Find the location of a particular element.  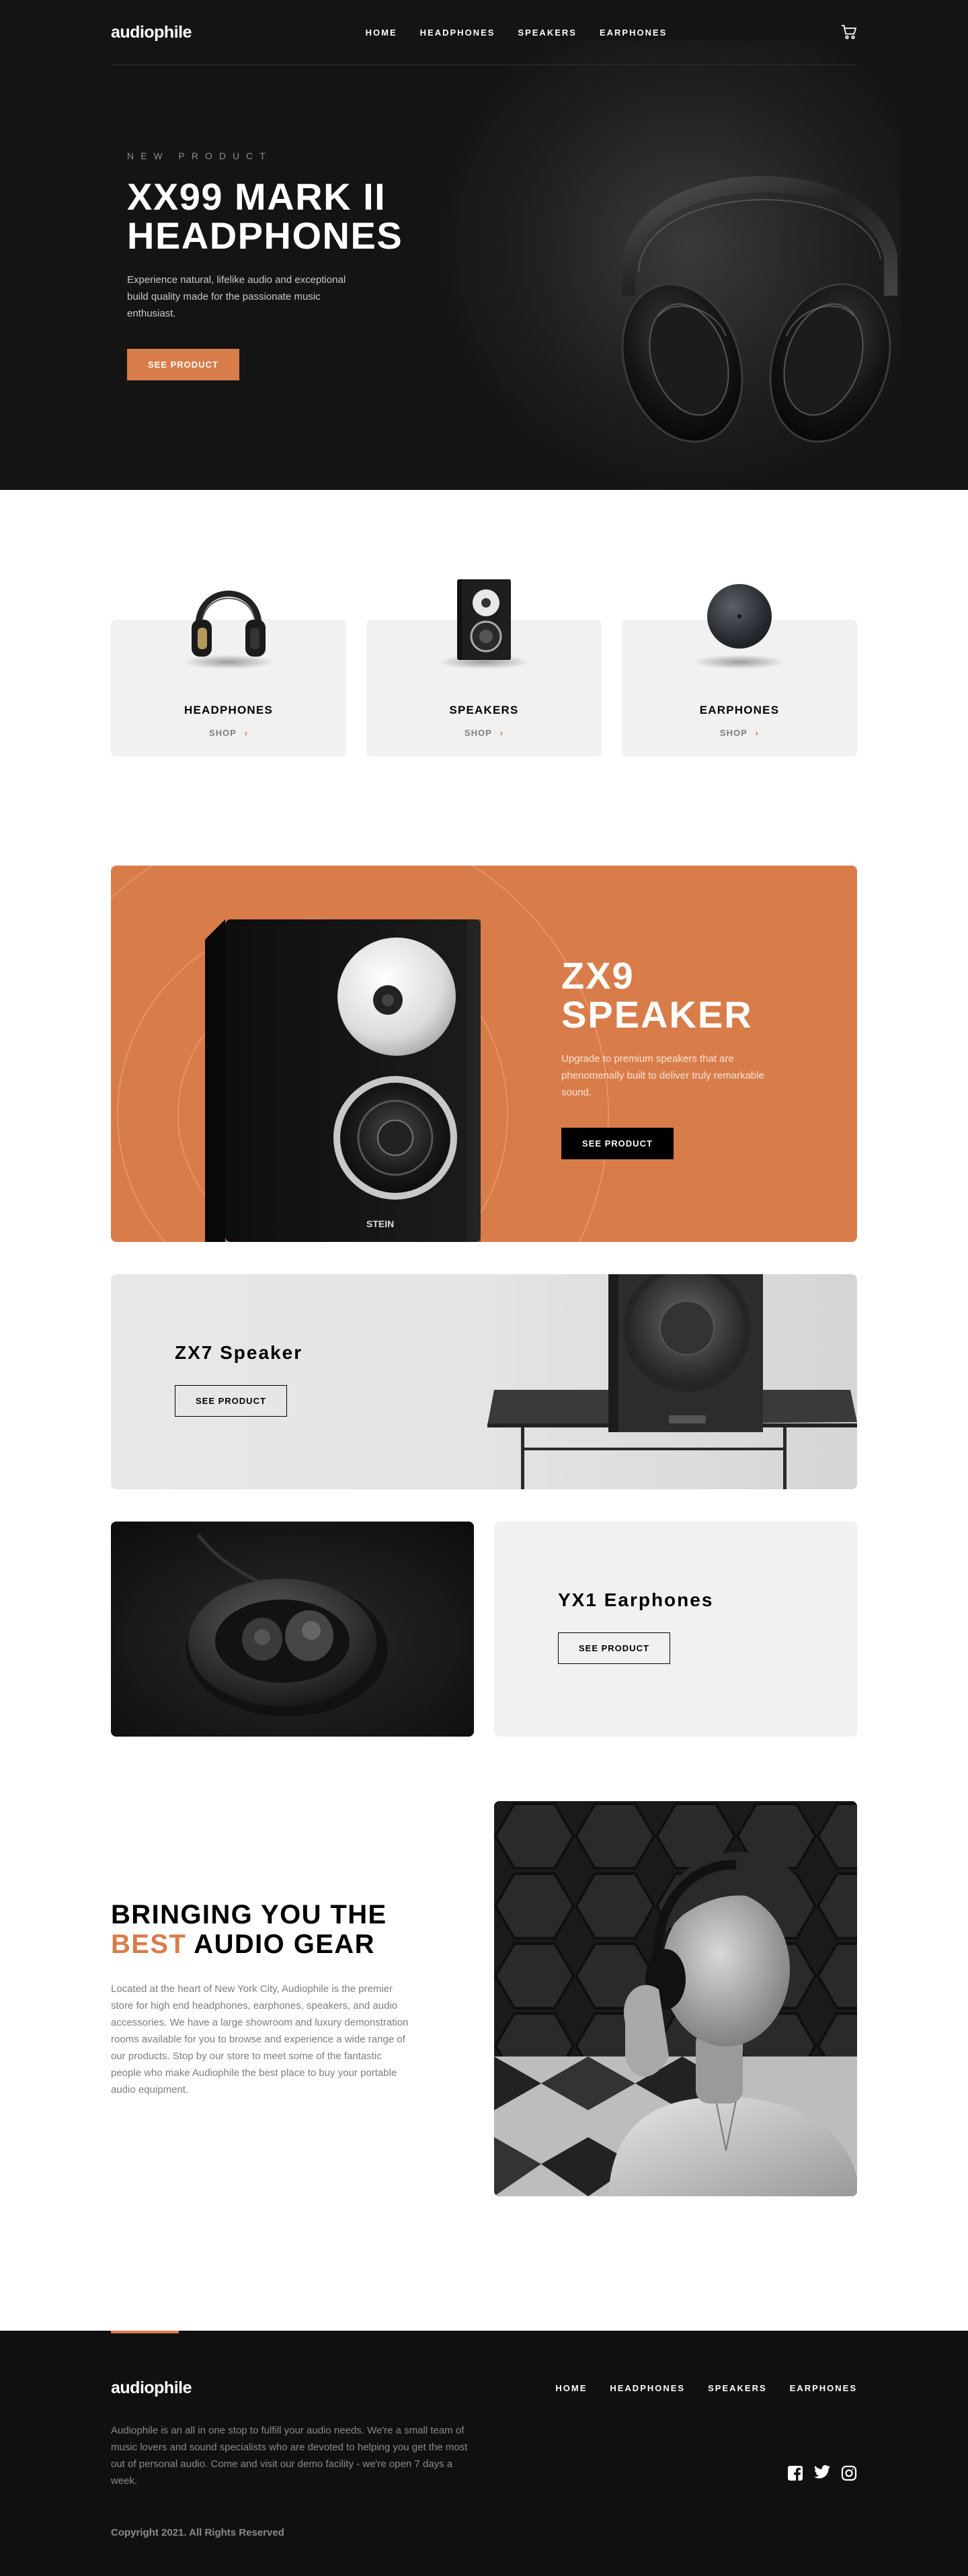

category-name: SPEAKERS is located at coordinates (484, 710).